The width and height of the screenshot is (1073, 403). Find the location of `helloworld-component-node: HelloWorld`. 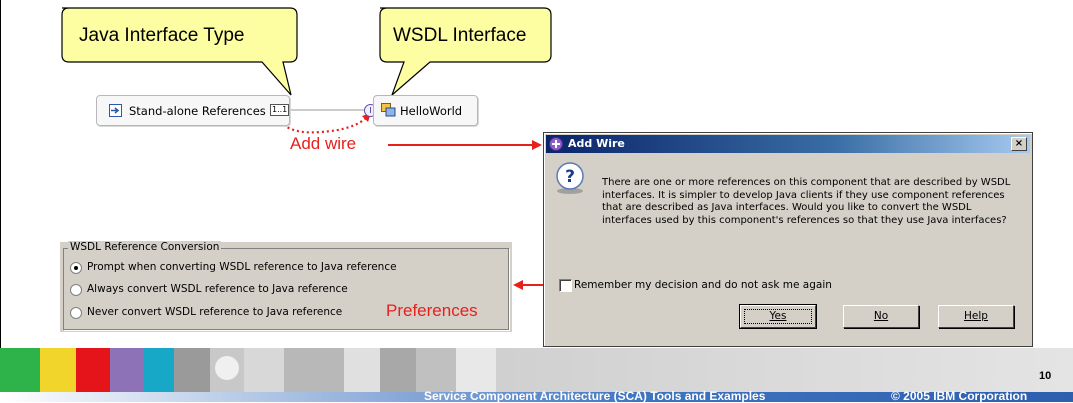

helloworld-component-node: HelloWorld is located at coordinates (425, 110).